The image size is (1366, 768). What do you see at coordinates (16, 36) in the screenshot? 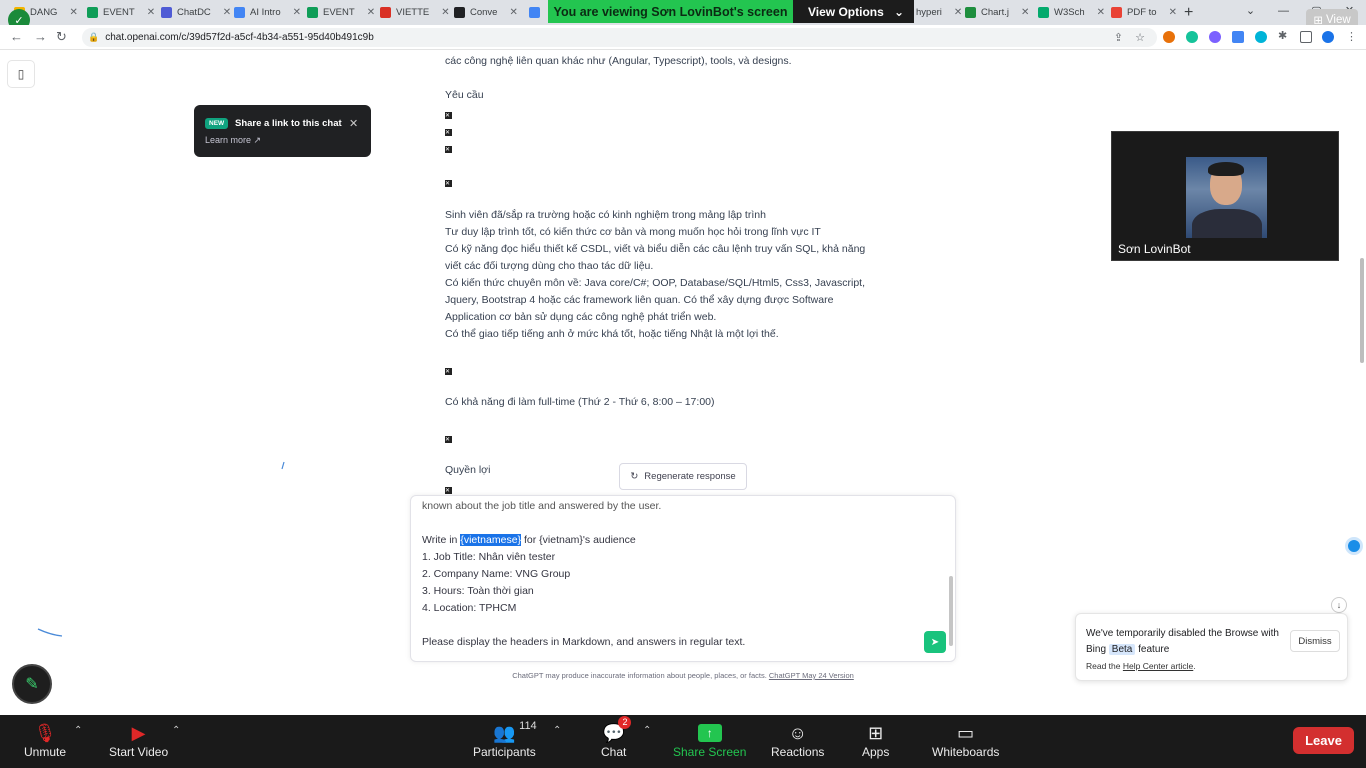
I see `back-icon: ←` at bounding box center [16, 36].